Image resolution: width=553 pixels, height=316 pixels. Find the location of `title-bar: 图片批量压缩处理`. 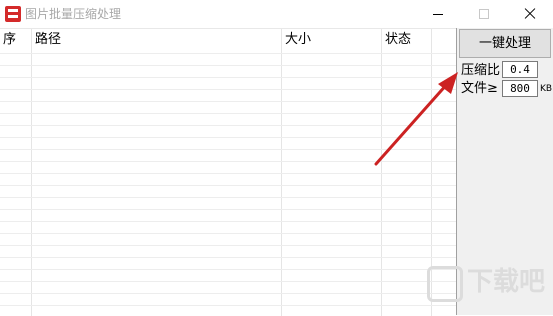

title-bar: 图片批量压缩处理 is located at coordinates (276, 14).